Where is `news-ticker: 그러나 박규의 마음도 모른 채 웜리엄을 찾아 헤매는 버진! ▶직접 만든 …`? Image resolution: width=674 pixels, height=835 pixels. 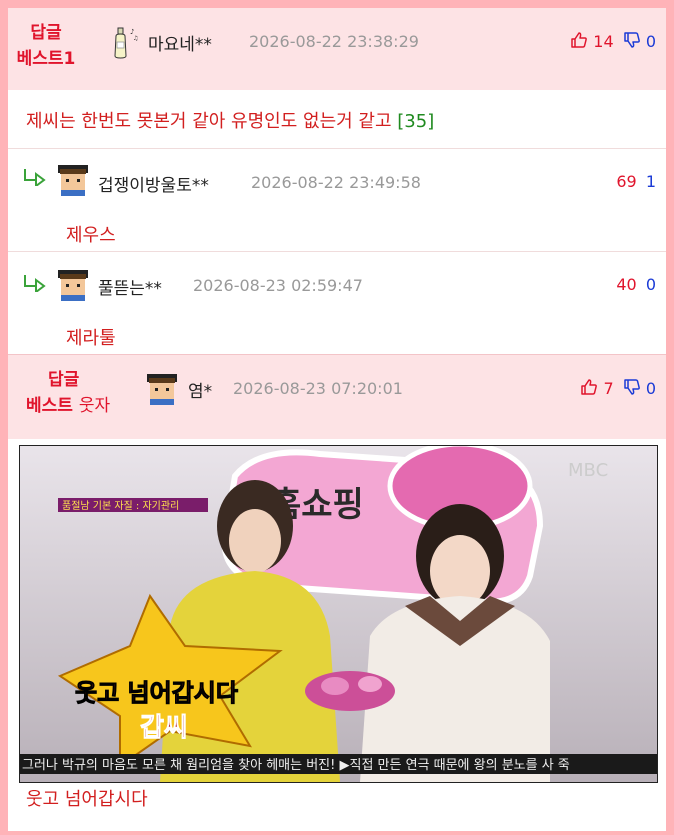
news-ticker: 그러나 박규의 마음도 모른 채 웜리엄을 찾아 헤매는 버진! ▶직접 만든 … is located at coordinates (296, 765).